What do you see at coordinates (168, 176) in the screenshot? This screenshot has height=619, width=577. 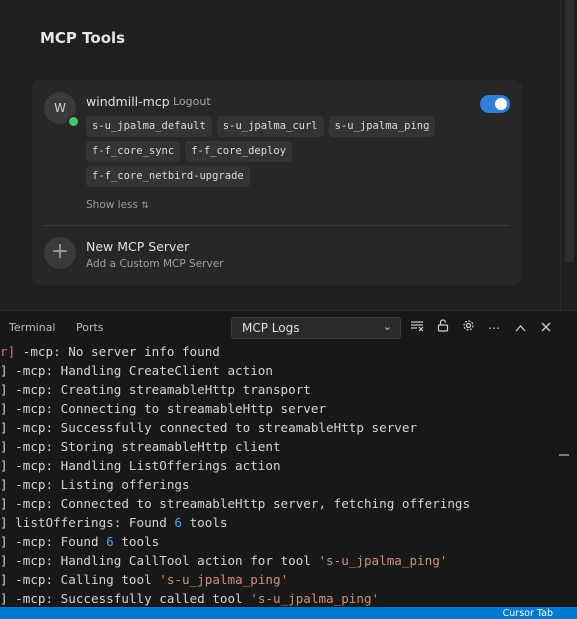 I see `tool-chip: f-f_core_netbird-upgrade` at bounding box center [168, 176].